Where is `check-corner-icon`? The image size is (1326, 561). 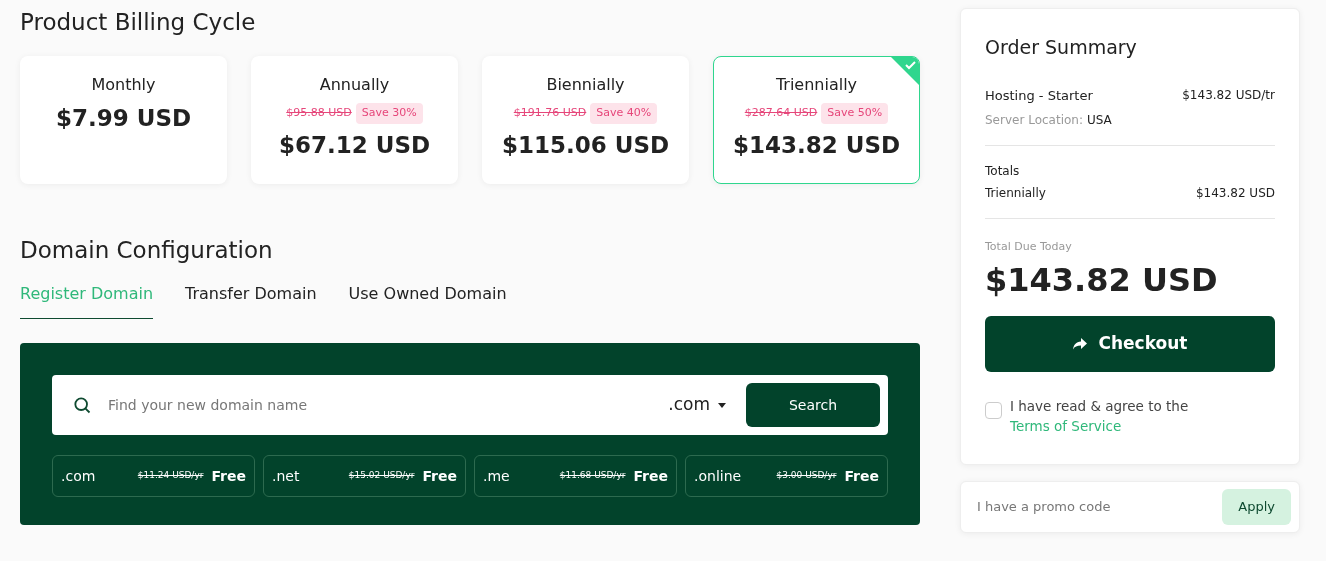
check-corner-icon is located at coordinates (905, 71).